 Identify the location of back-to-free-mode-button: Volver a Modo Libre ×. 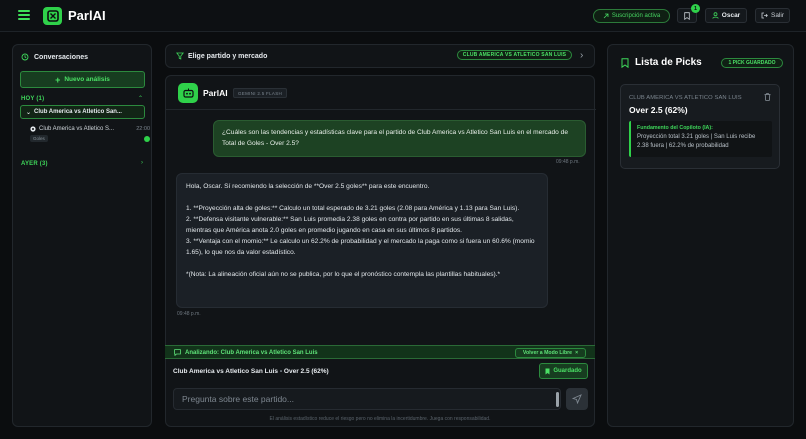
(550, 353).